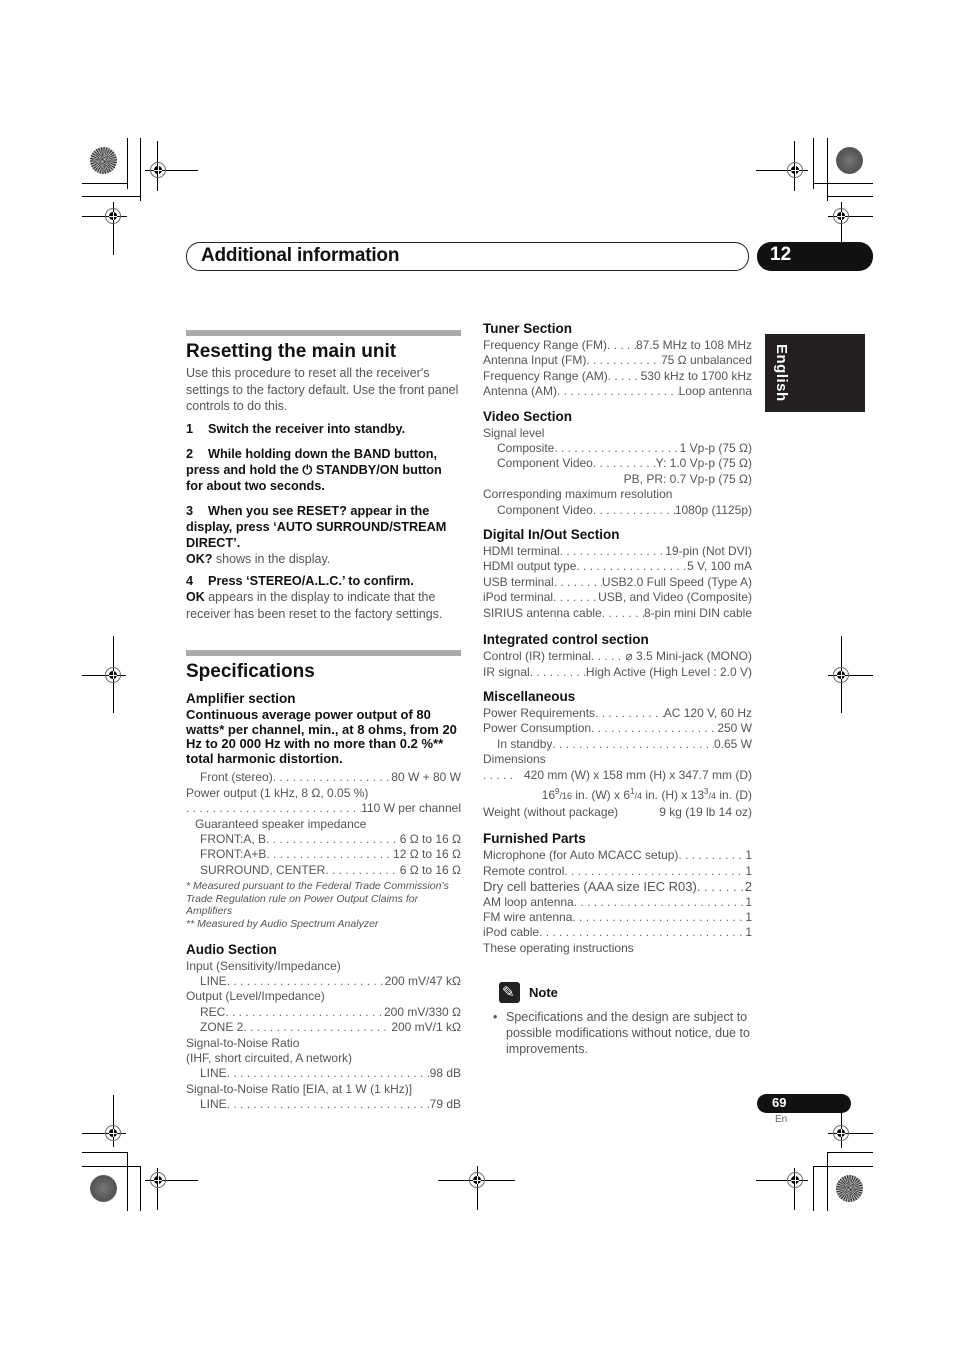 Image resolution: width=954 pixels, height=1351 pixels. What do you see at coordinates (281, 823) in the screenshot?
I see `spec-label: Guaranteed speaker impedance` at bounding box center [281, 823].